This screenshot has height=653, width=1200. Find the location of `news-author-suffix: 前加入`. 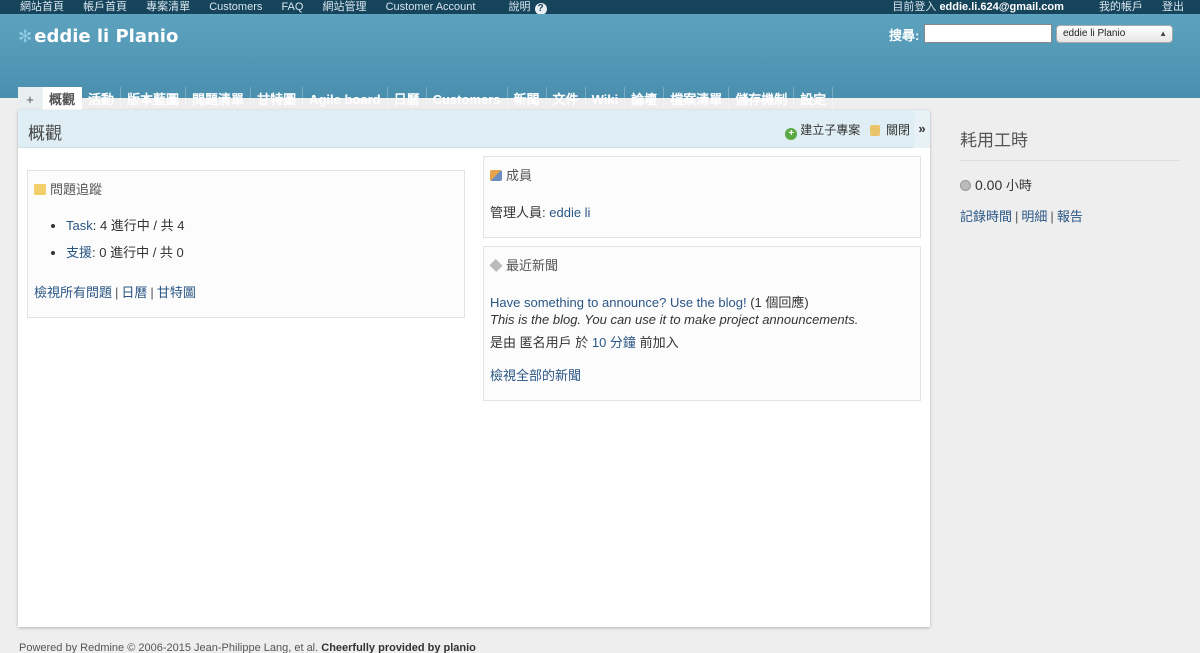

news-author-suffix: 前加入 is located at coordinates (659, 342).